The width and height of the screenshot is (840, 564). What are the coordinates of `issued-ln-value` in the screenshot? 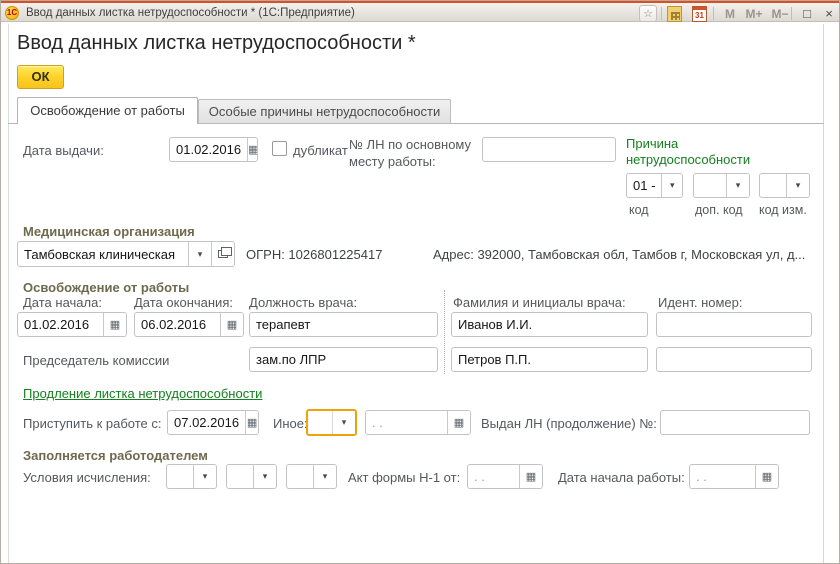 It's located at (735, 422).